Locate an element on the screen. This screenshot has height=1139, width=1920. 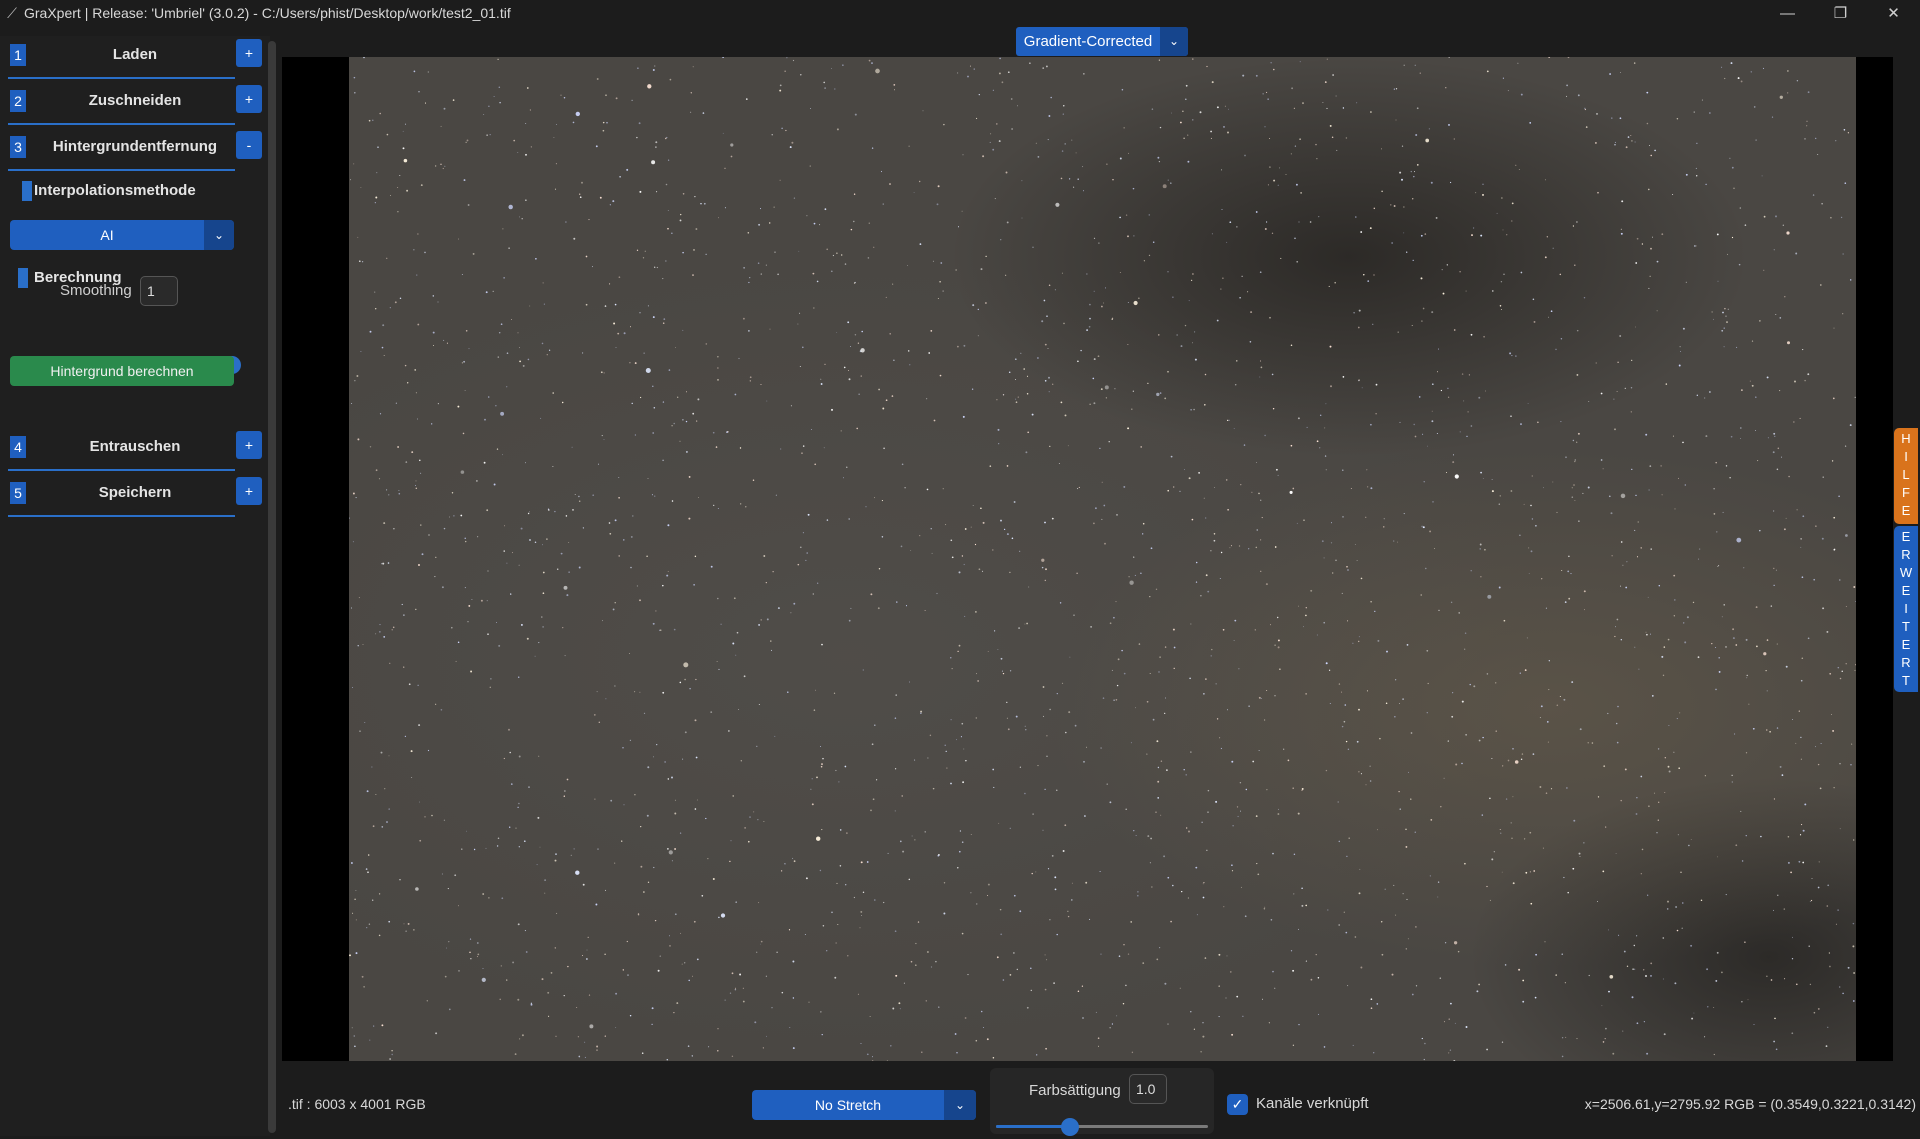
file-info: .tif : 6003 x 4001 RGB is located at coordinates (357, 1104).